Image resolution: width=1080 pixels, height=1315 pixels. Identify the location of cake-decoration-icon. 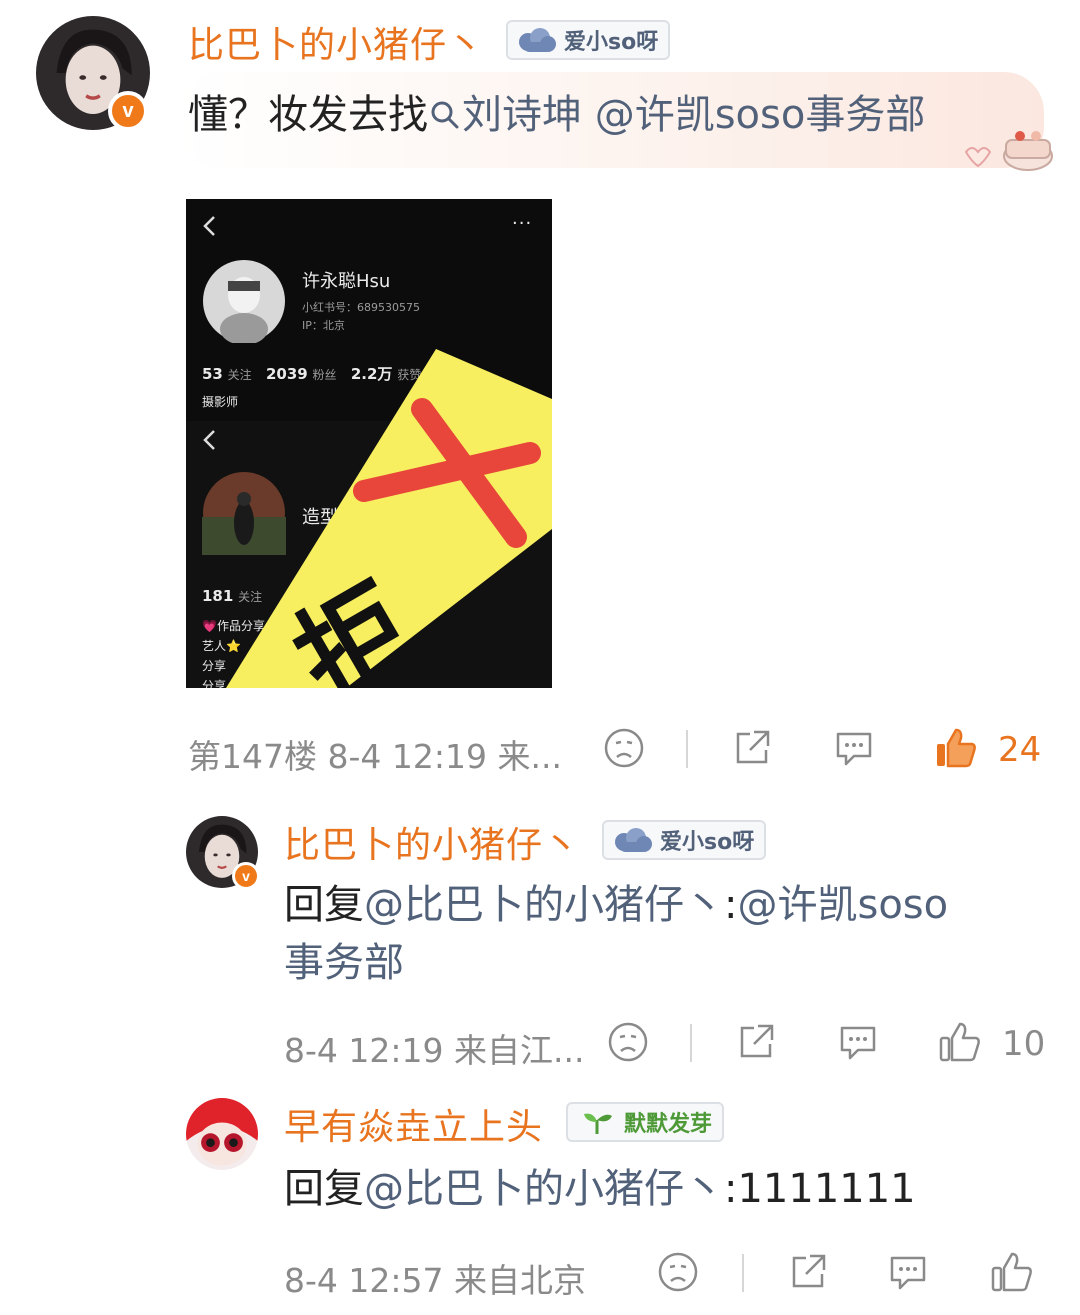
(1008, 151).